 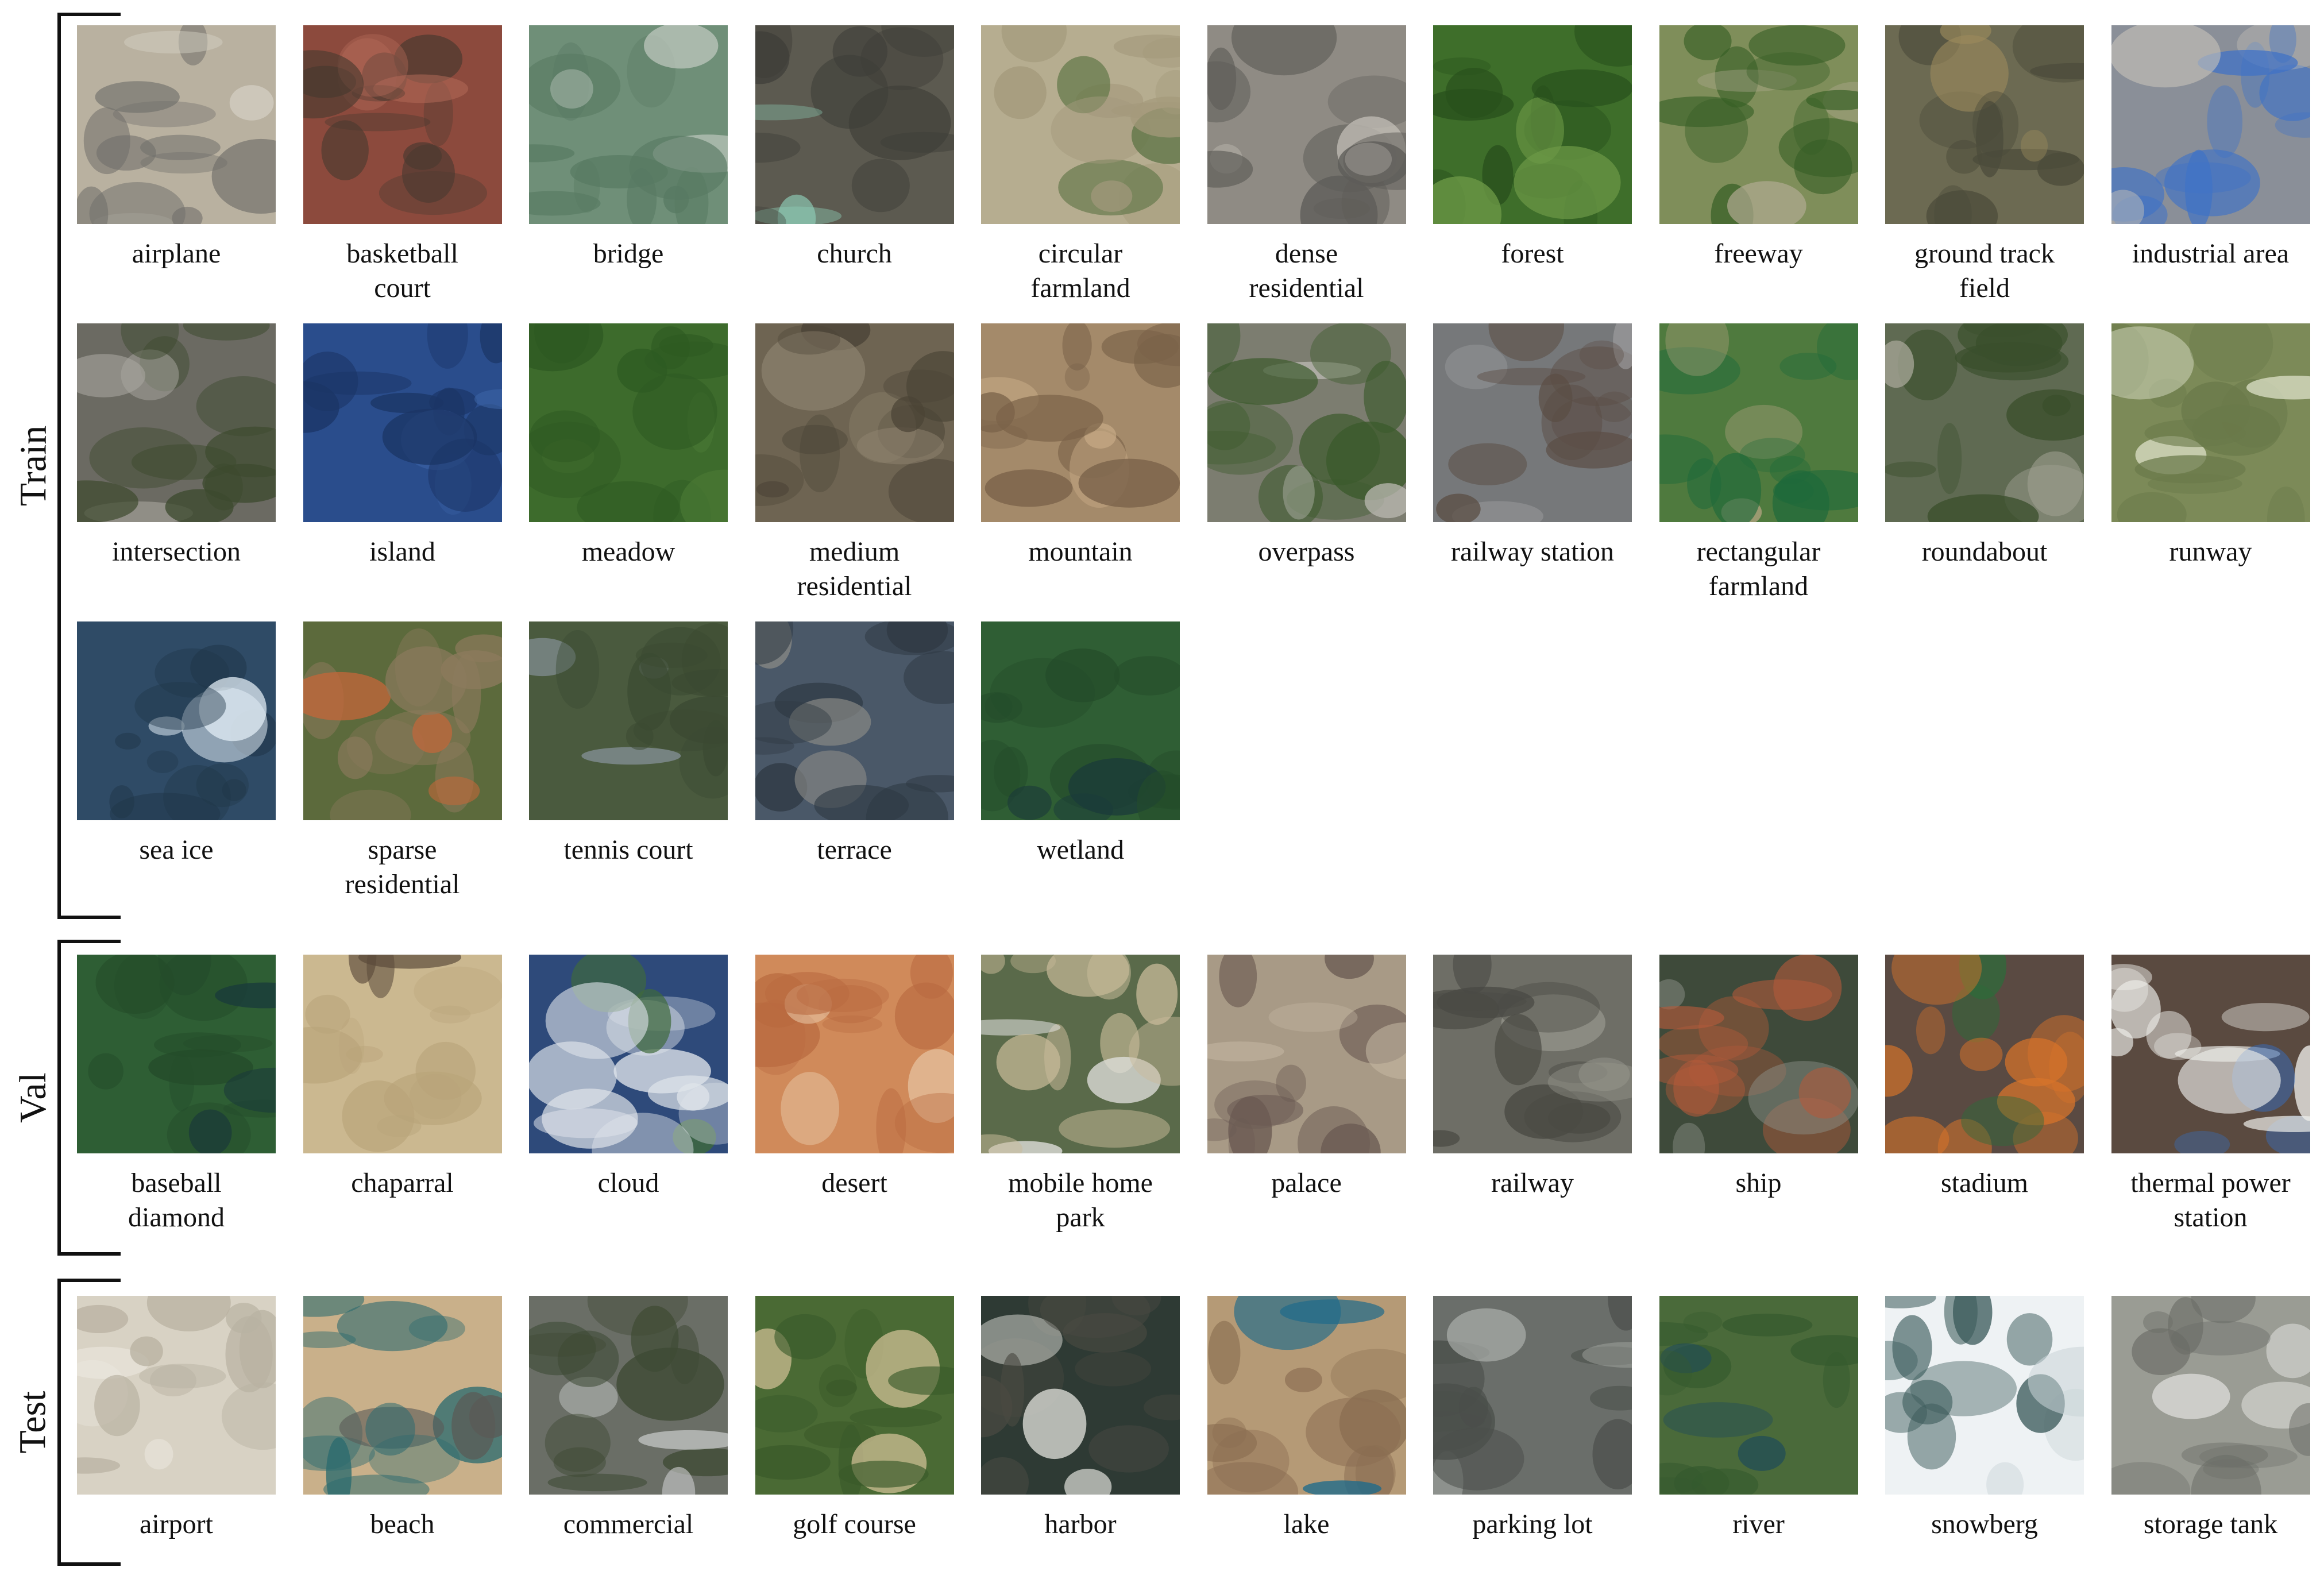 What do you see at coordinates (628, 254) in the screenshot?
I see `scene-caption: bridge` at bounding box center [628, 254].